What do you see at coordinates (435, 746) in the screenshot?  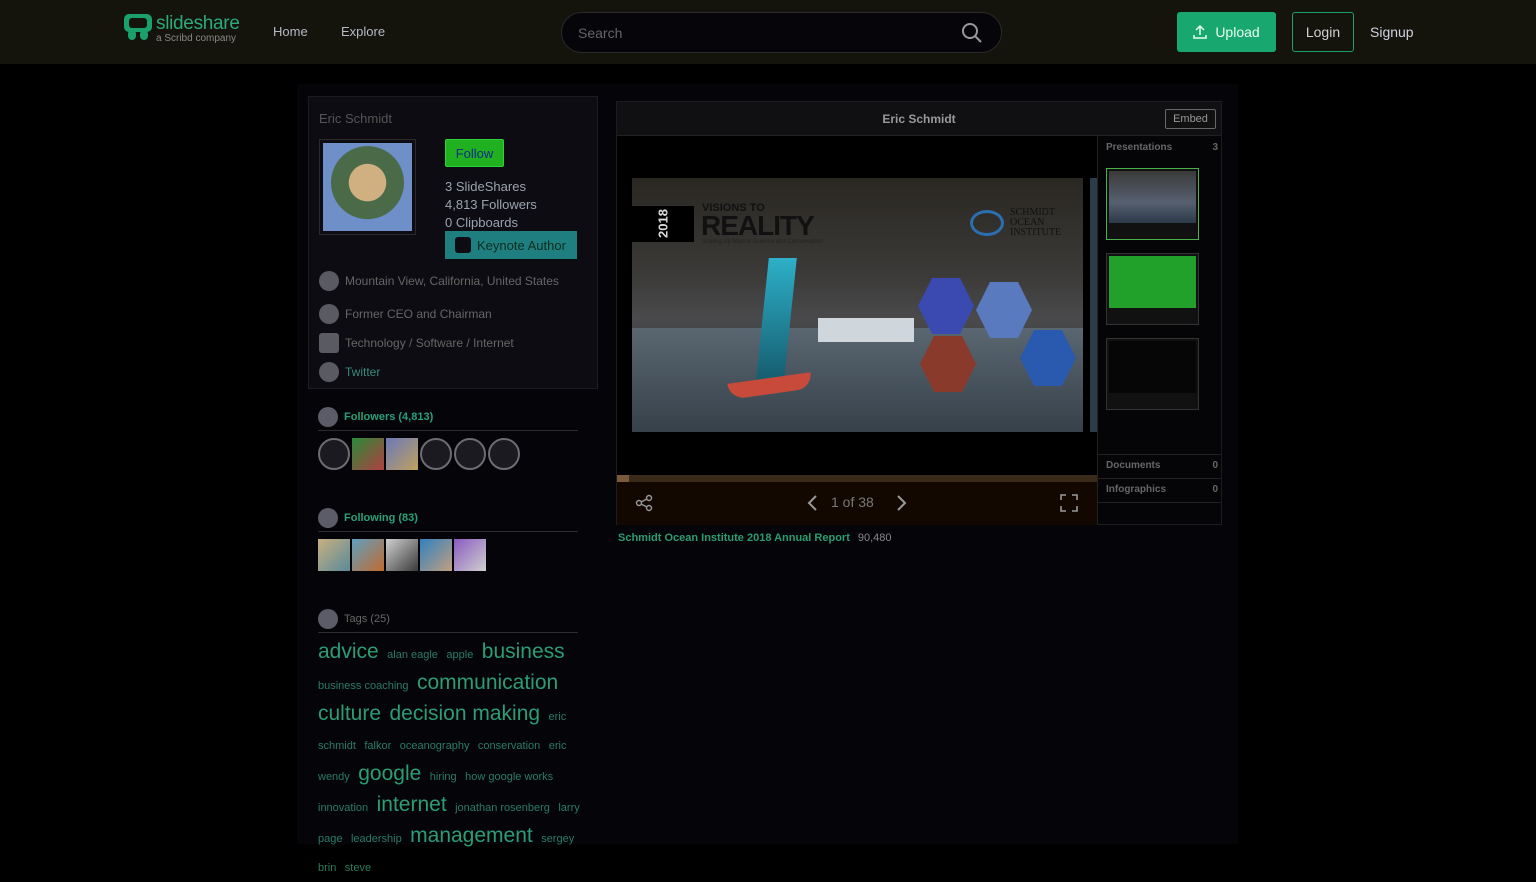 I see `tag-link: oceanography` at bounding box center [435, 746].